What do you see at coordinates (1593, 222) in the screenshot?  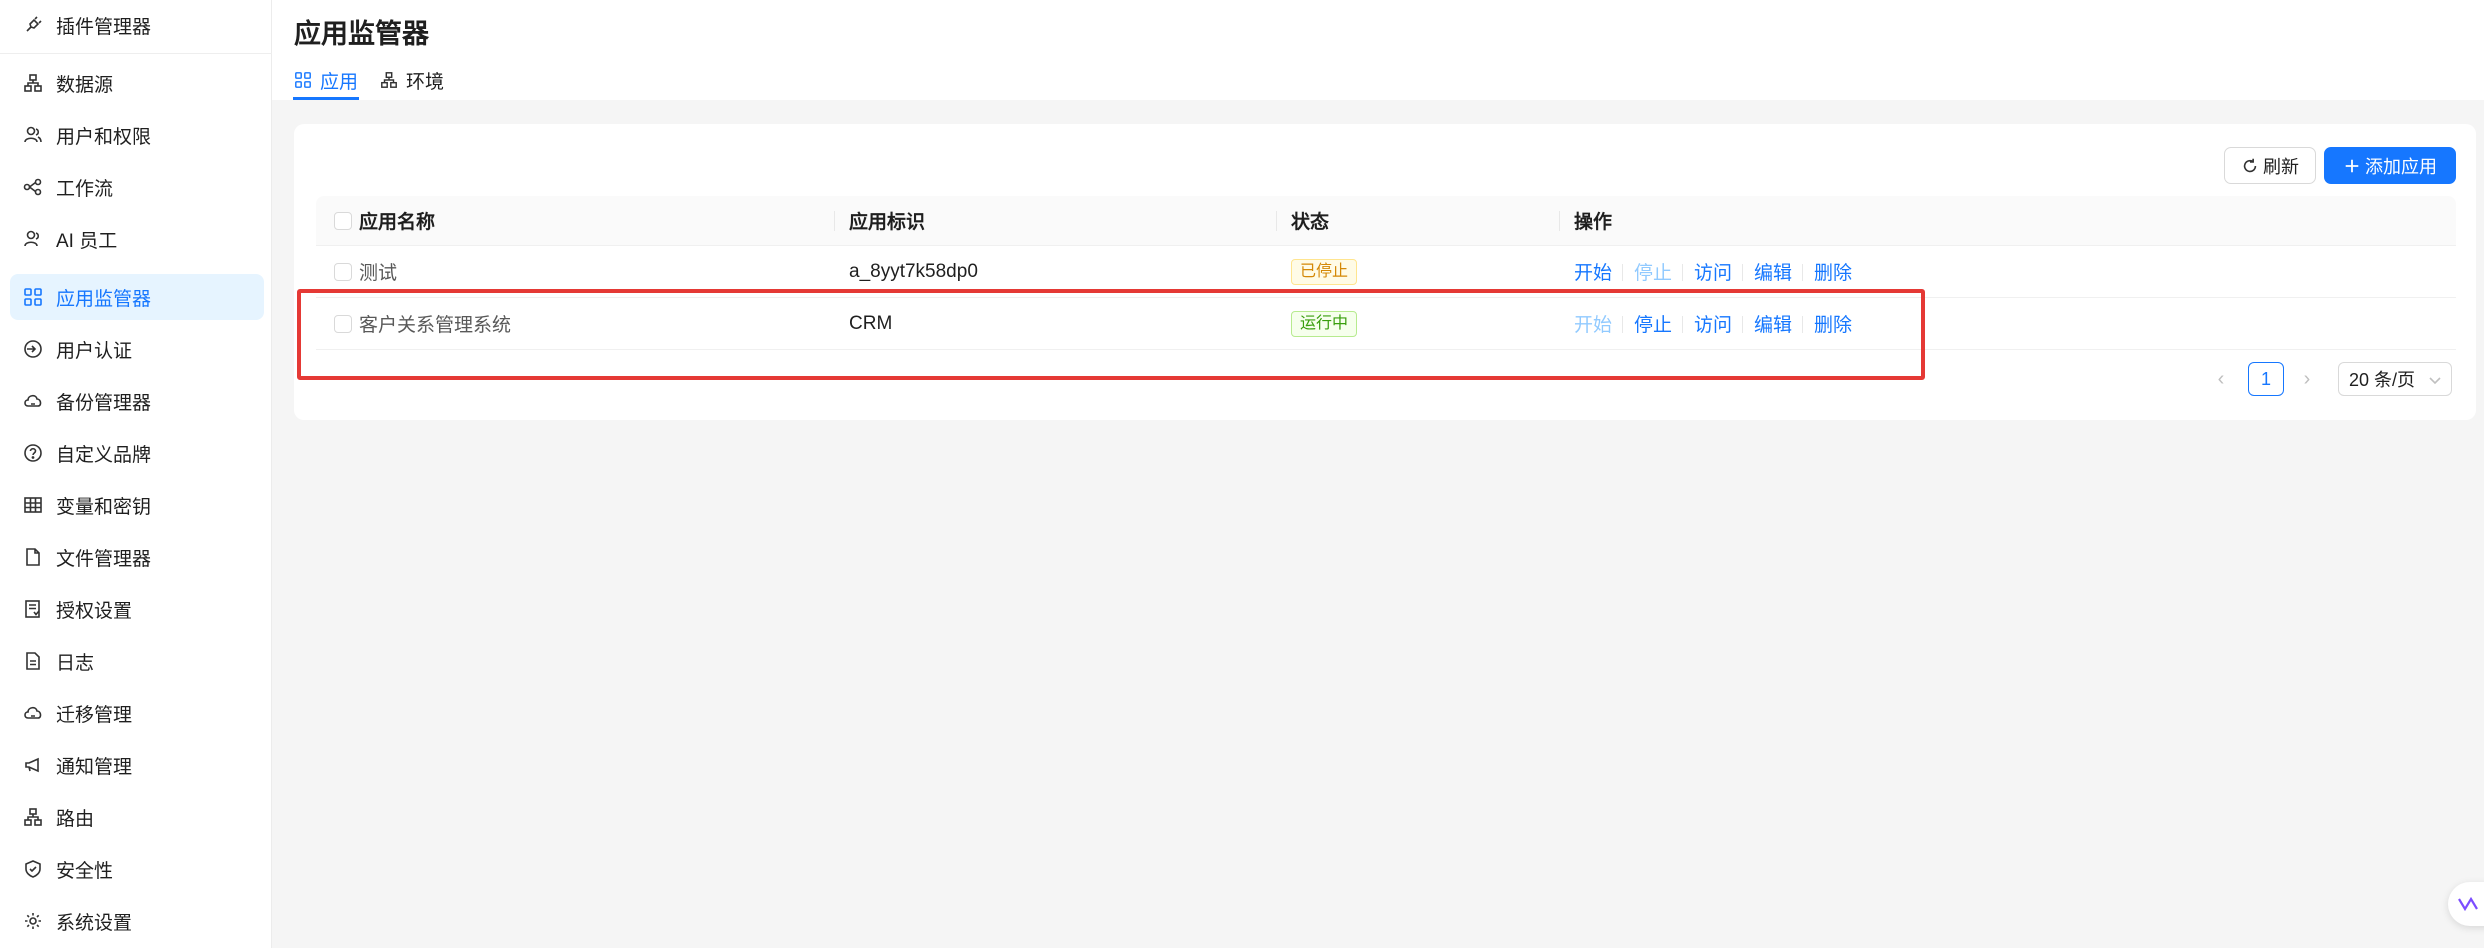 I see `column-header-actions: 操作` at bounding box center [1593, 222].